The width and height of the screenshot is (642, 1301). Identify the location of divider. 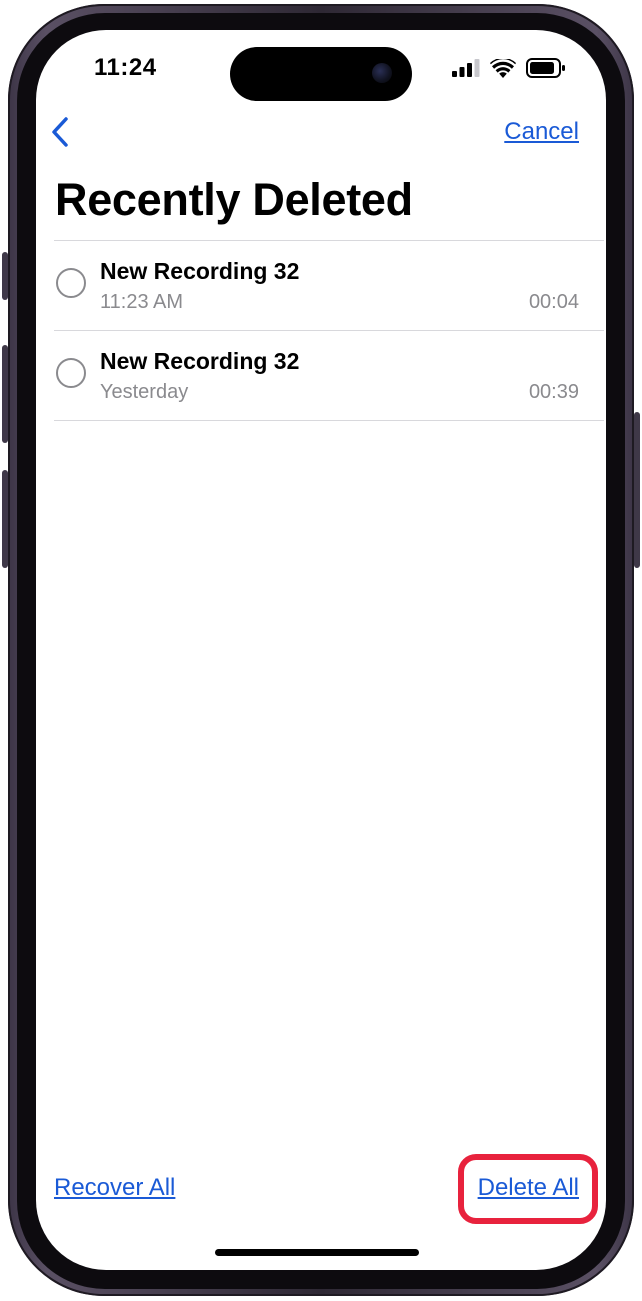
(329, 420).